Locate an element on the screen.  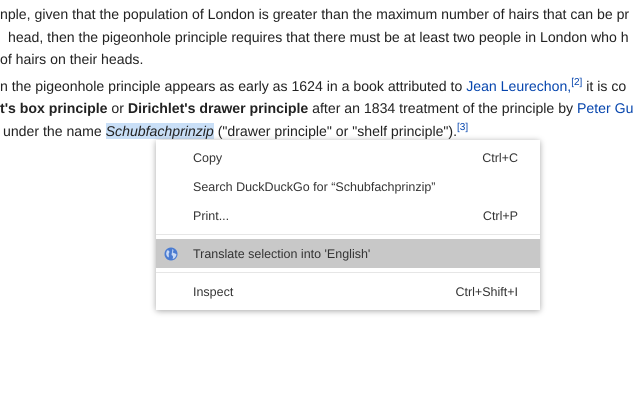
paragraph-text: head, then the pigeonhole principle requires that there must be at least two people in London who h is located at coordinates (318, 36).